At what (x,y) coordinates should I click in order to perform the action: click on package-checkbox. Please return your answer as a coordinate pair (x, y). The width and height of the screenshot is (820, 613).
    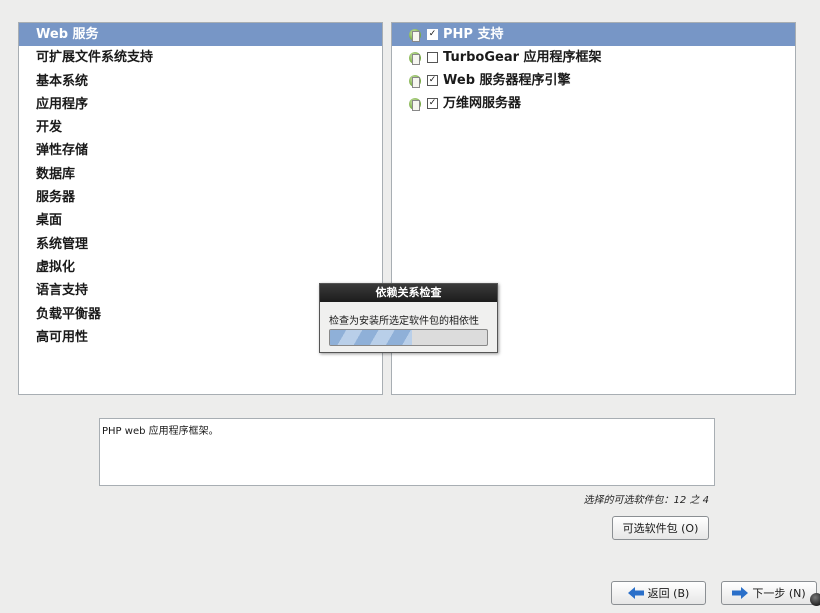
    Looking at the image, I should click on (432, 57).